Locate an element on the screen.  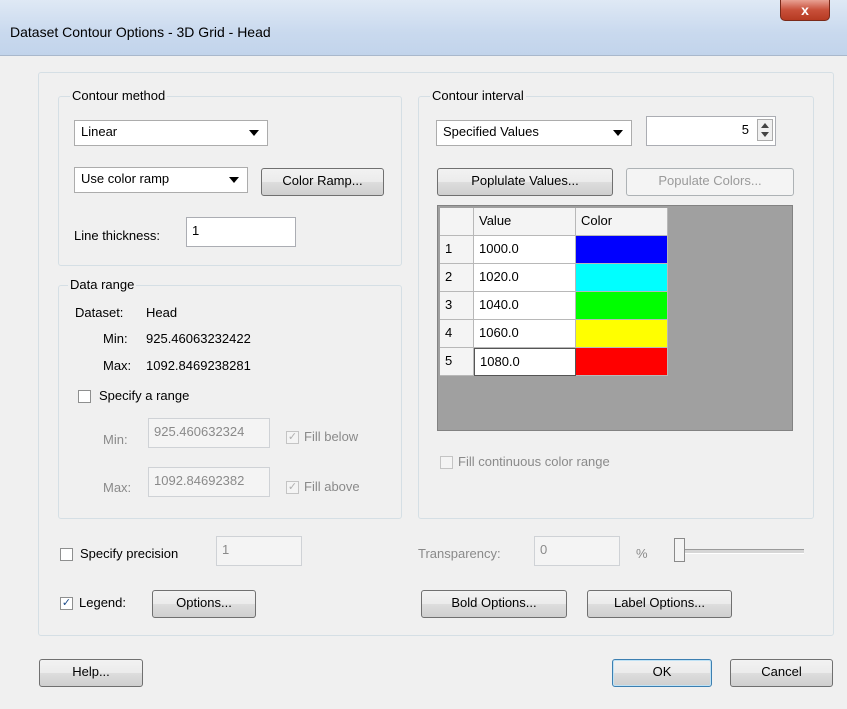
fill-continuous-checkbox is located at coordinates (446, 462).